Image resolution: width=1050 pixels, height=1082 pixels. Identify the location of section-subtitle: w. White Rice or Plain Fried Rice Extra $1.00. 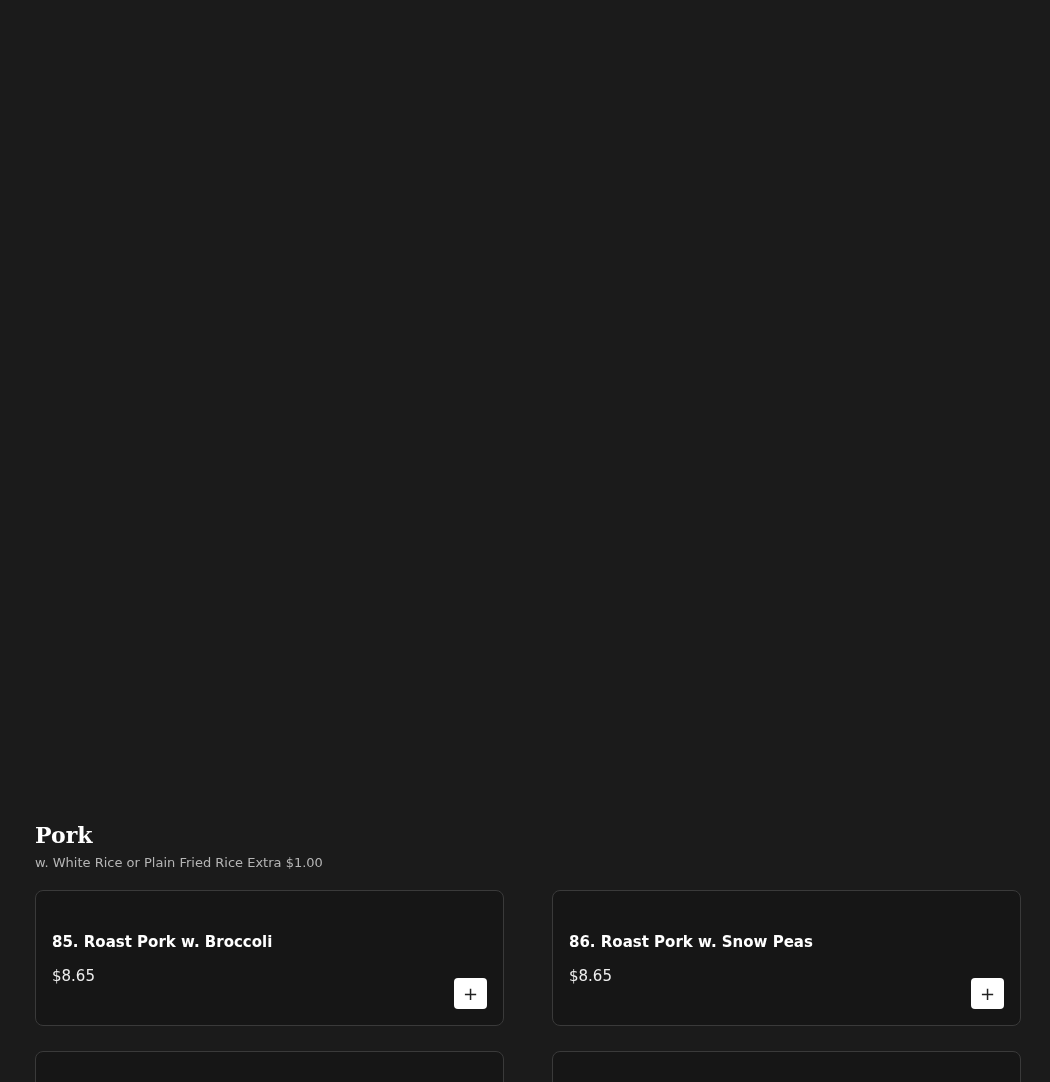
(179, 863).